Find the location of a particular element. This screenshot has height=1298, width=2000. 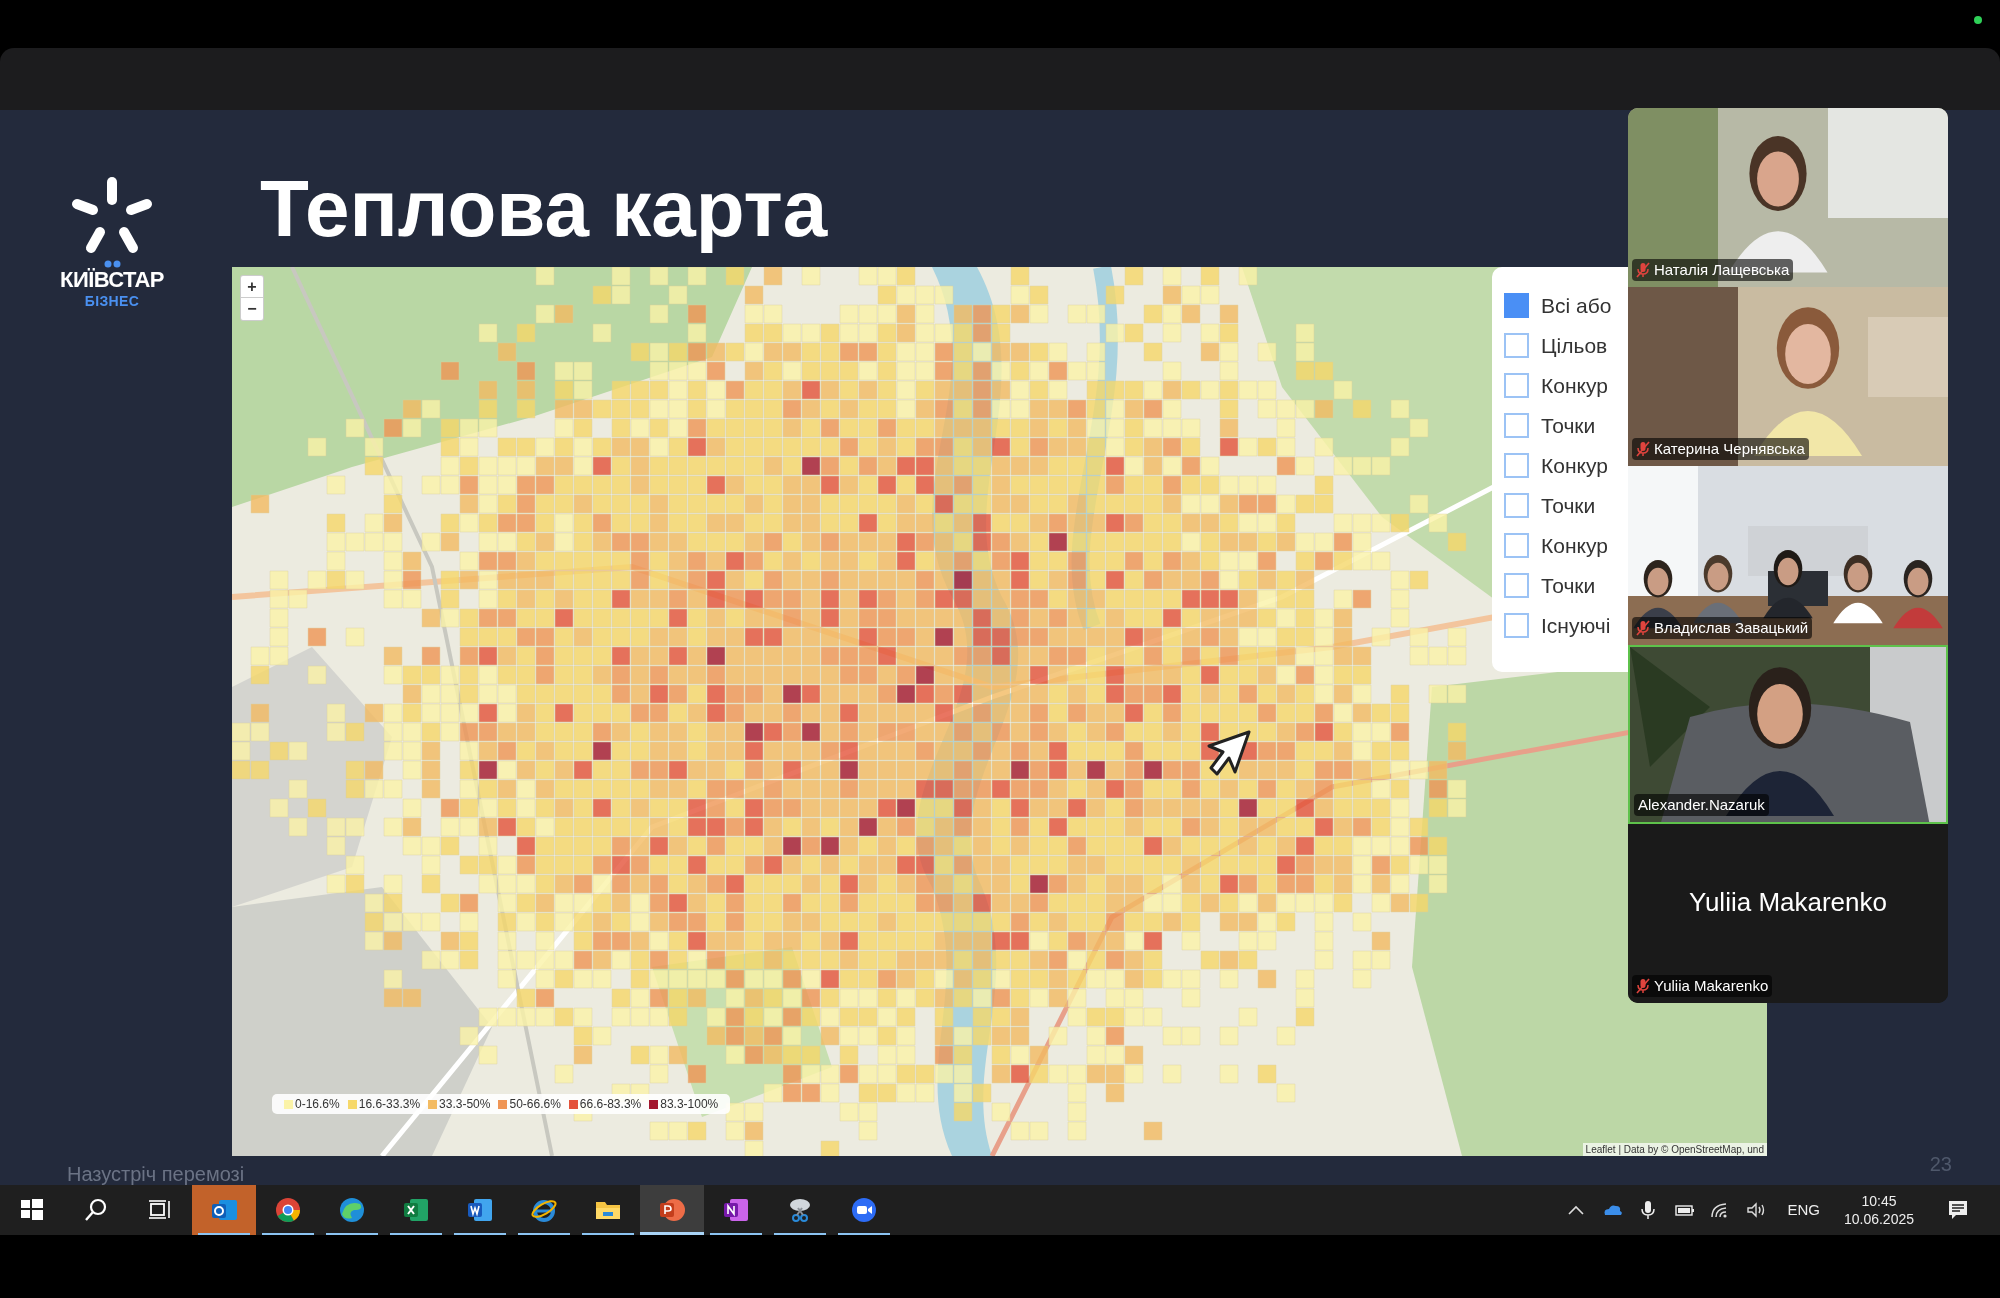

clock-time: 10:45 is located at coordinates (1879, 1201).